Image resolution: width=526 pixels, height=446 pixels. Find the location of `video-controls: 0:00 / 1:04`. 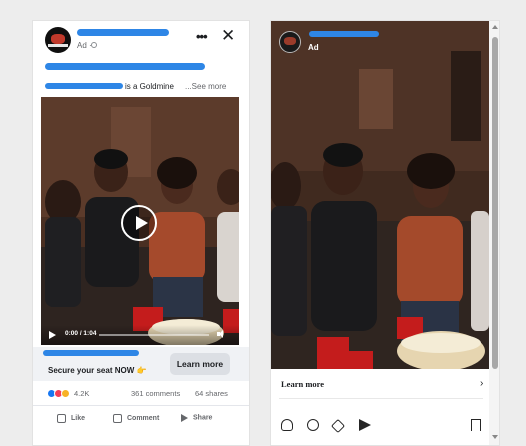

video-controls: 0:00 / 1:04 is located at coordinates (140, 335).